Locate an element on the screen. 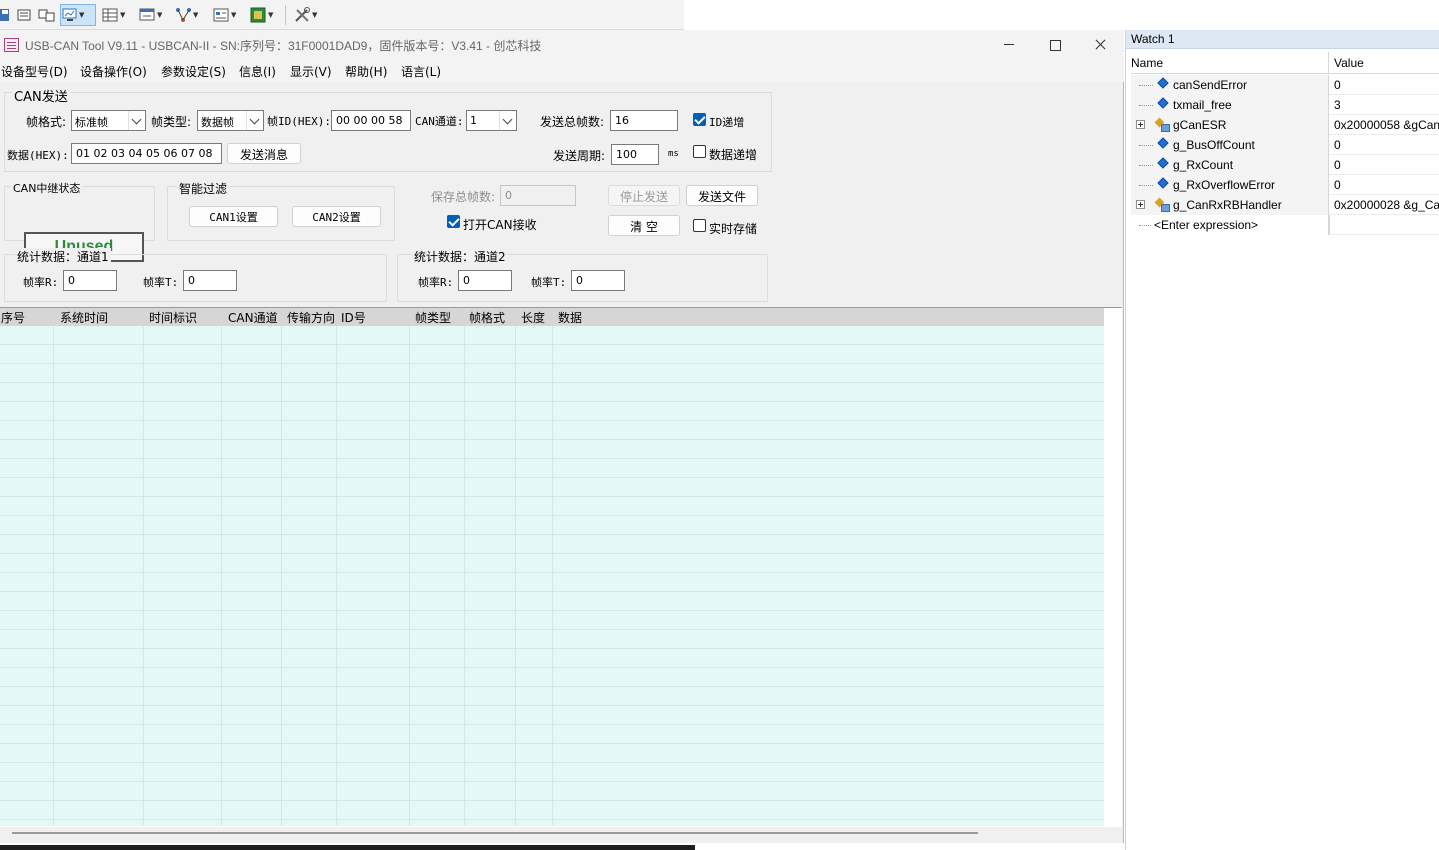 This screenshot has height=850, width=1439. save-icon is located at coordinates (8, 15).